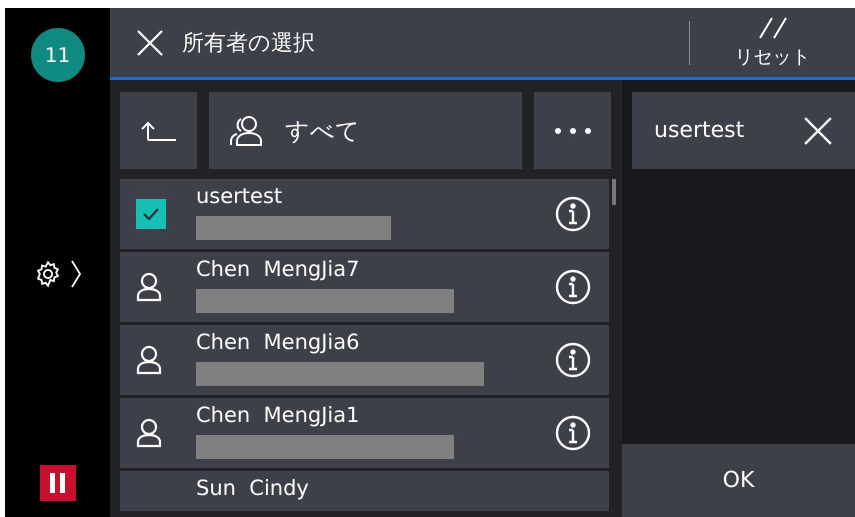  I want to click on user-name: Chen MengJia7, so click(278, 270).